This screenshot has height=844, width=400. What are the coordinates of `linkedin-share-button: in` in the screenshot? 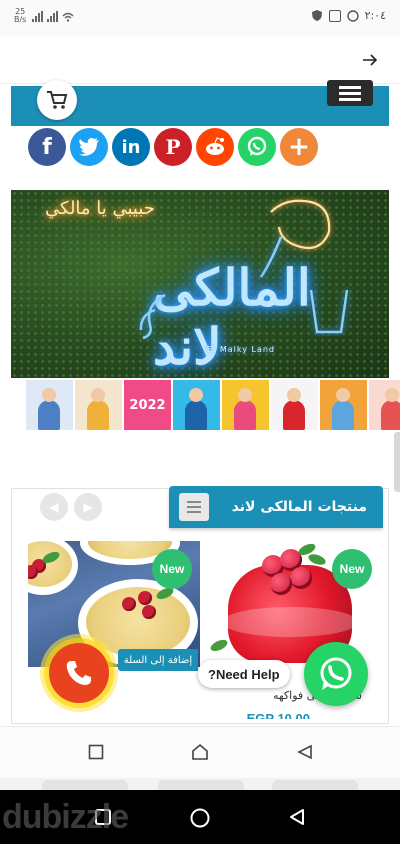 It's located at (131, 147).